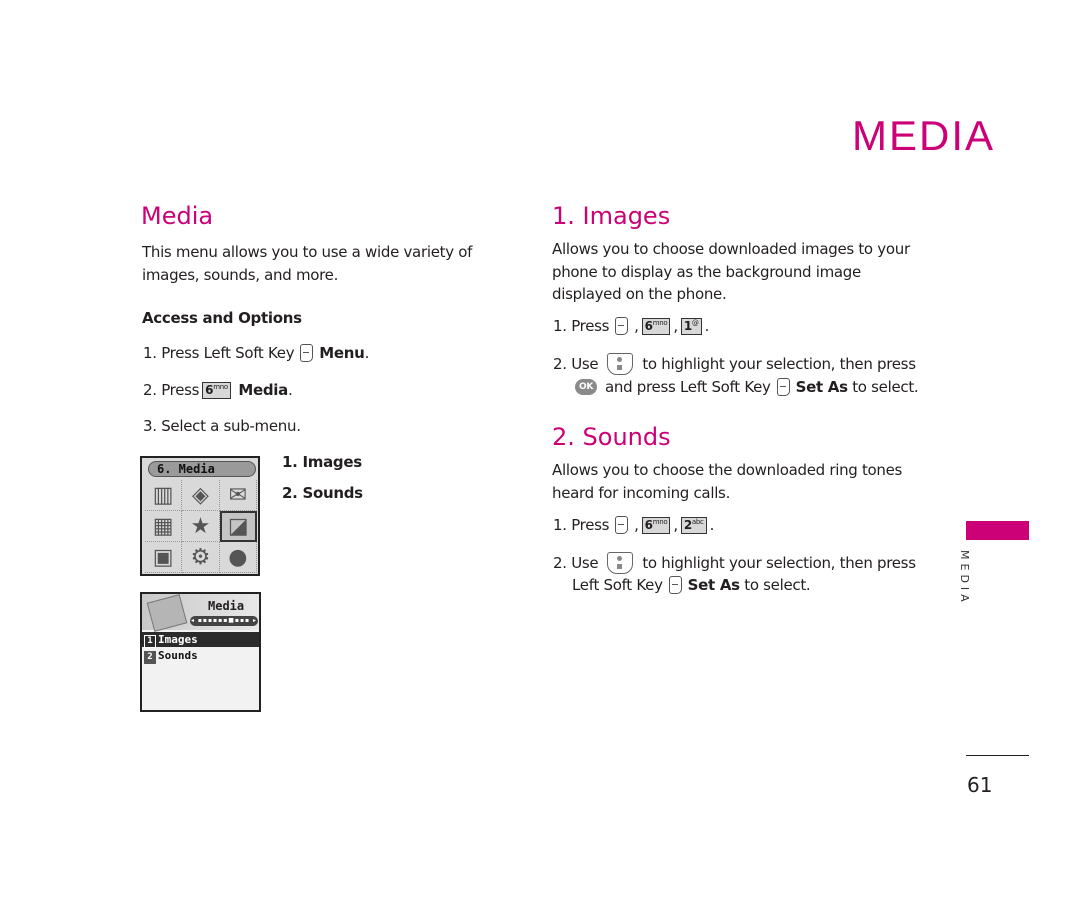 Image resolution: width=1080 pixels, height=914 pixels. What do you see at coordinates (201, 557) in the screenshot?
I see `settings-gears-icon: ⚙` at bounding box center [201, 557].